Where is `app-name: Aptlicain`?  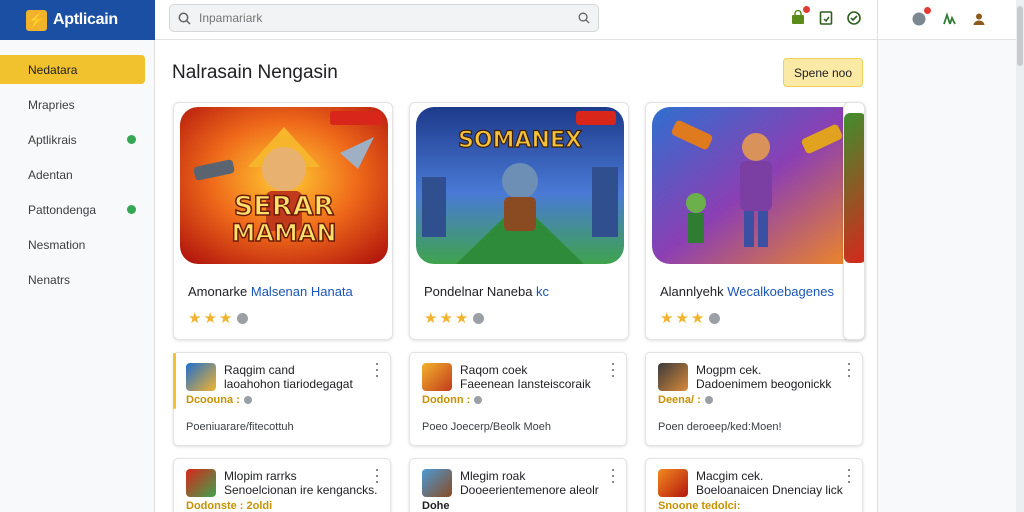
app-name: Aptlicain is located at coordinates (85, 19).